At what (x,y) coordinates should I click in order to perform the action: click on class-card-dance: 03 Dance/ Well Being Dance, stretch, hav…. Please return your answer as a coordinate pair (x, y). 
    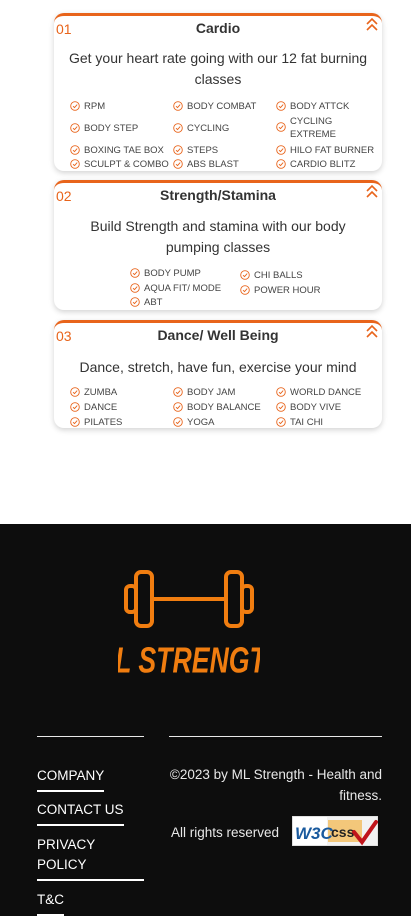
    Looking at the image, I should click on (218, 374).